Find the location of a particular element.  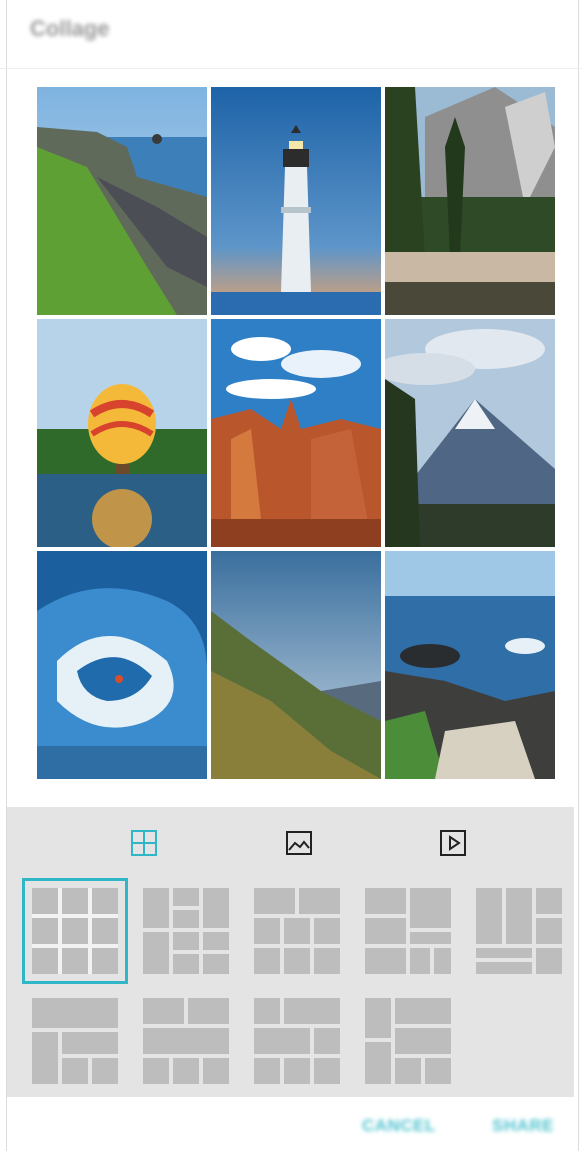

dialog-footer is located at coordinates (290, 1124).